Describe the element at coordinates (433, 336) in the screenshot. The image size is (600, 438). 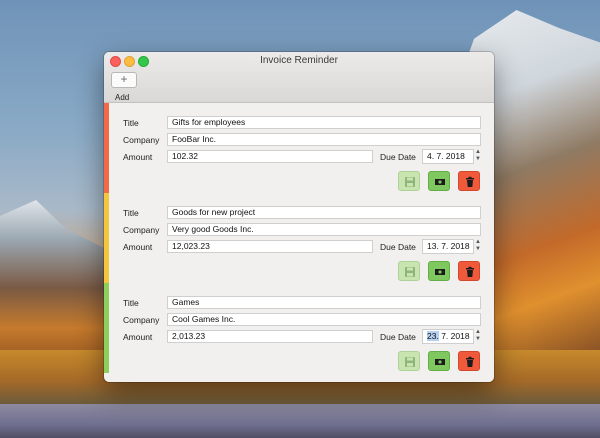
I see `due-date-day-selected: 23.` at that location.